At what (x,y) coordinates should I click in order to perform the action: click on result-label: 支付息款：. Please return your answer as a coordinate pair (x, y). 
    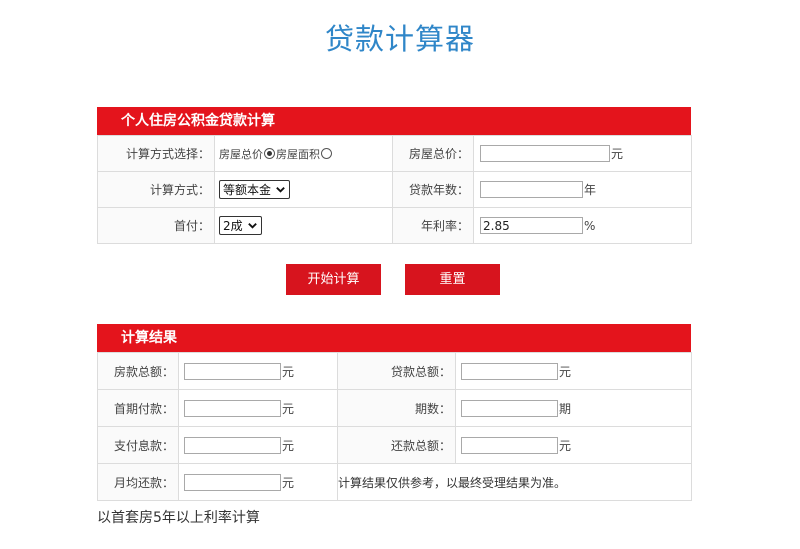
    Looking at the image, I should click on (138, 445).